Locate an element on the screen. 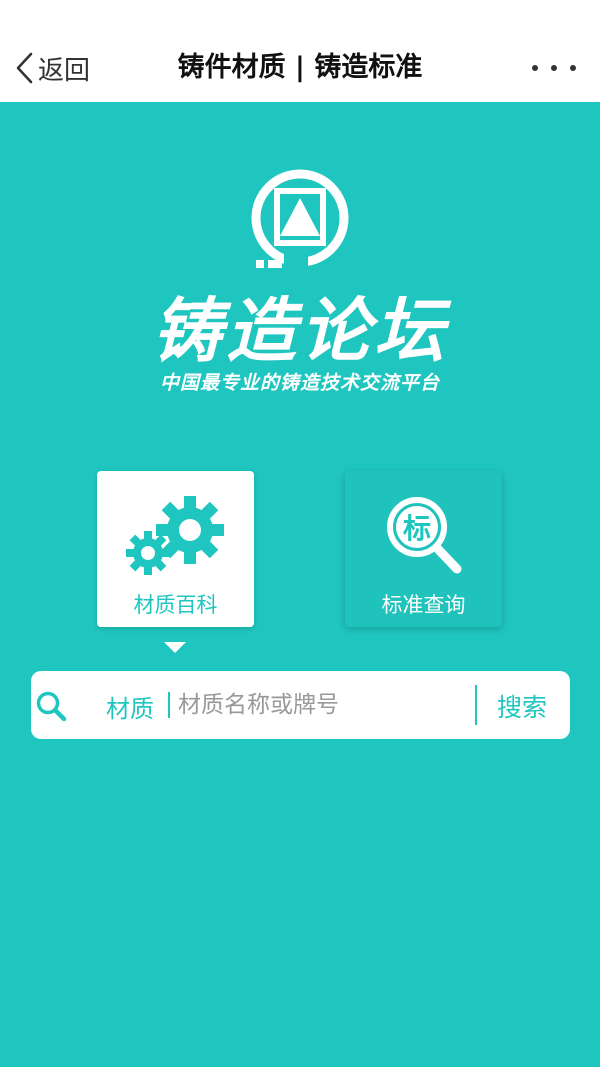 Image resolution: width=600 pixels, height=1067 pixels. standard-search-icon: 标 is located at coordinates (424, 535).